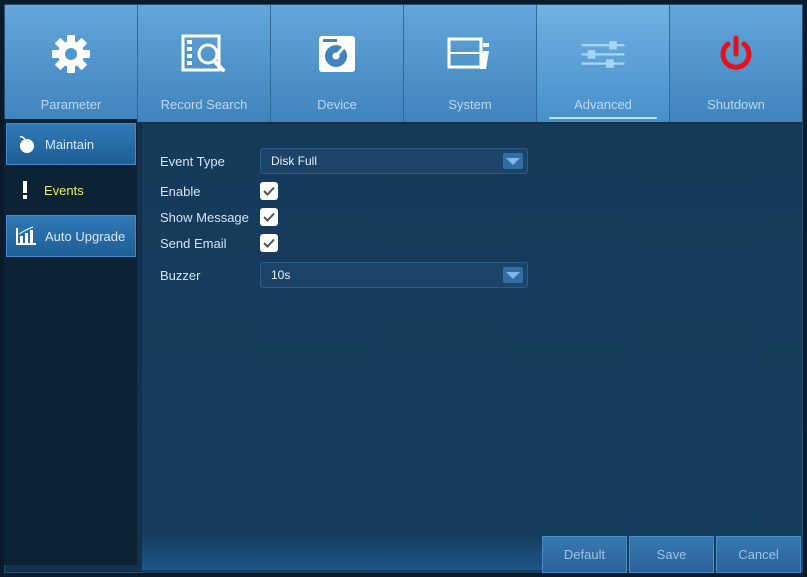 The height and width of the screenshot is (577, 807). Describe the element at coordinates (219, 191) in the screenshot. I see `enable-row: Enable` at that location.